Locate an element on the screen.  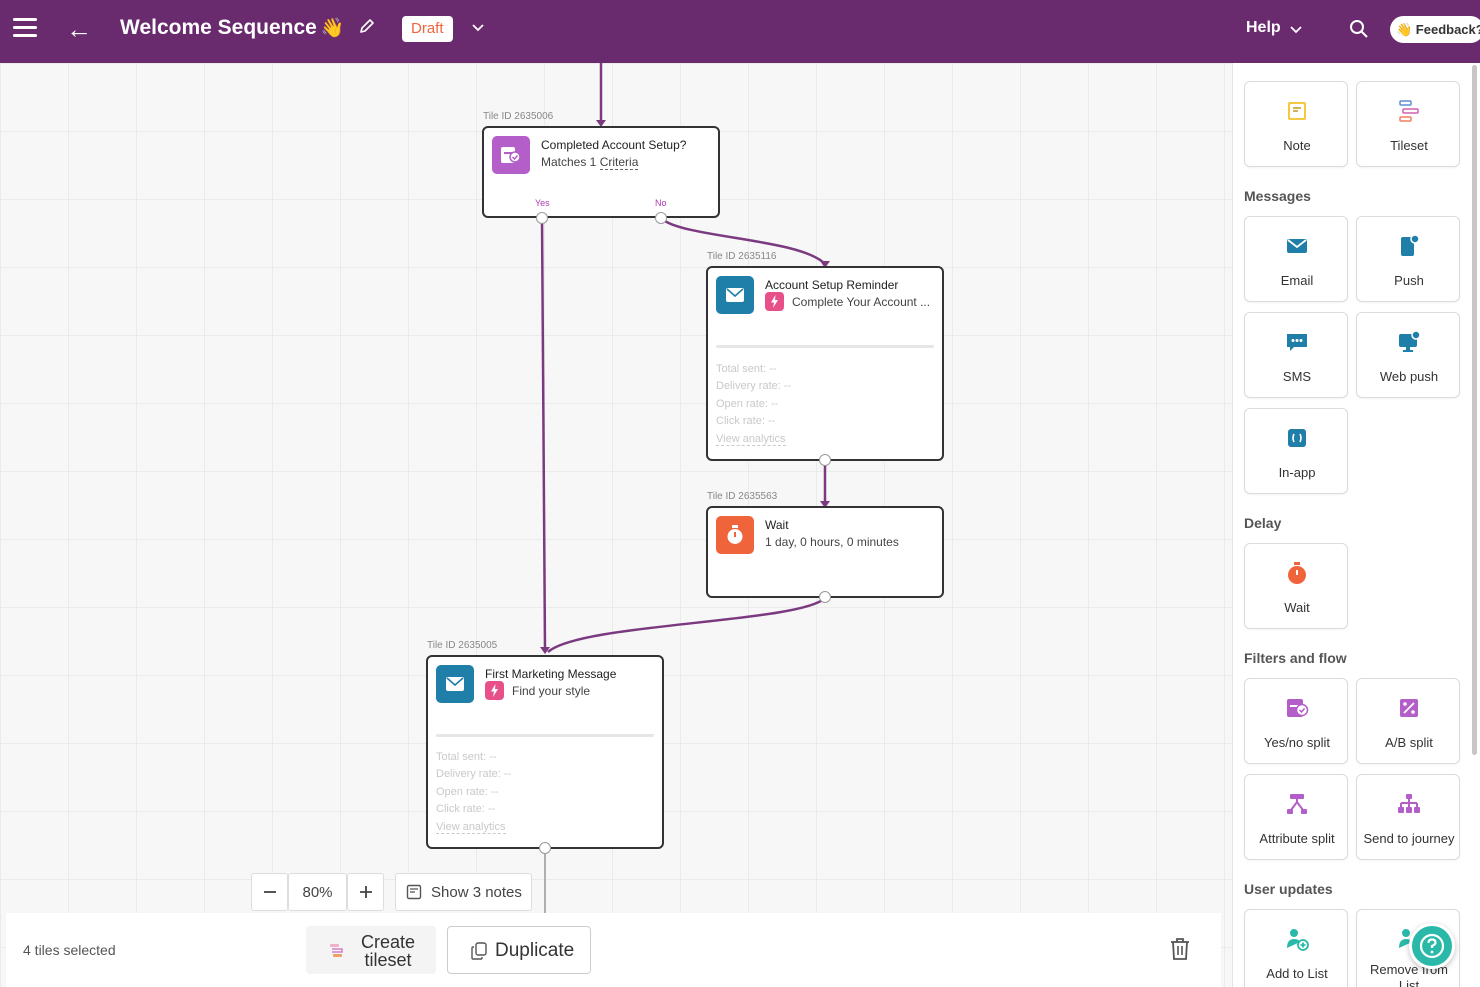
palette-item-email: Email is located at coordinates (1296, 259).